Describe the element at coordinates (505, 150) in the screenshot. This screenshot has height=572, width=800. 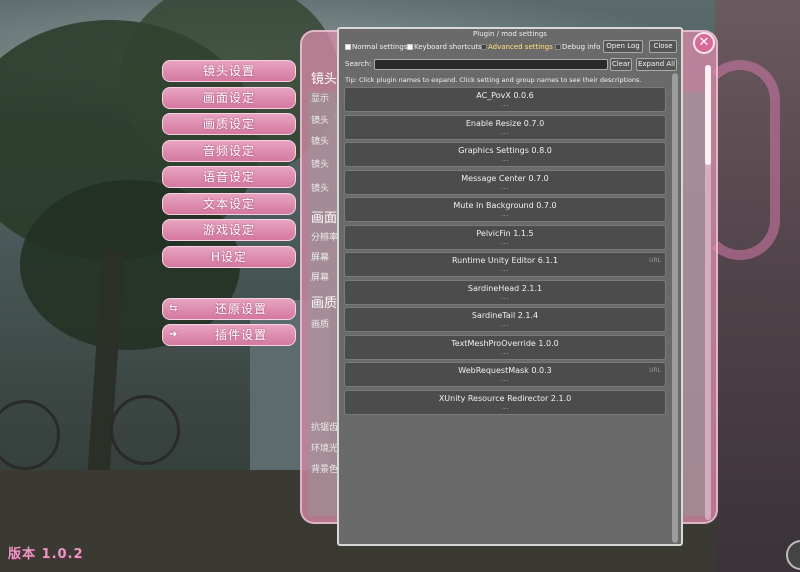
I see `plugin-name: Graphics Settings 0.8.0` at that location.